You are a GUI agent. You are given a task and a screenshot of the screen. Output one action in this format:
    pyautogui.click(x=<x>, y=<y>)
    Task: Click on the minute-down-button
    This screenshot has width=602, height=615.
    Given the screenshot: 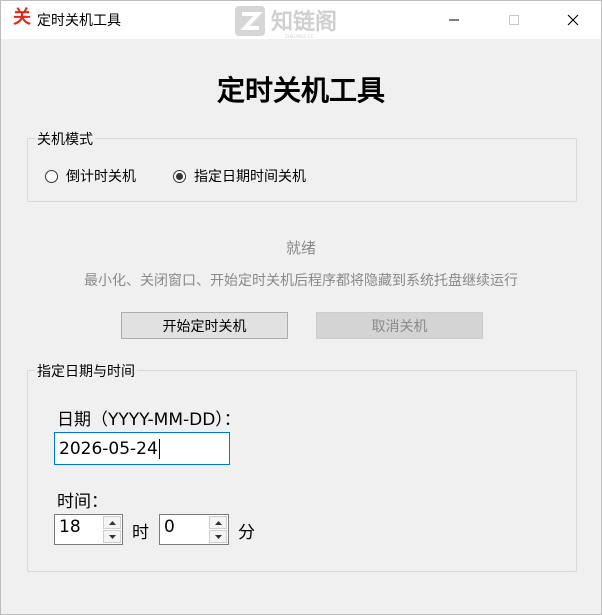 What is the action you would take?
    pyautogui.click(x=218, y=536)
    